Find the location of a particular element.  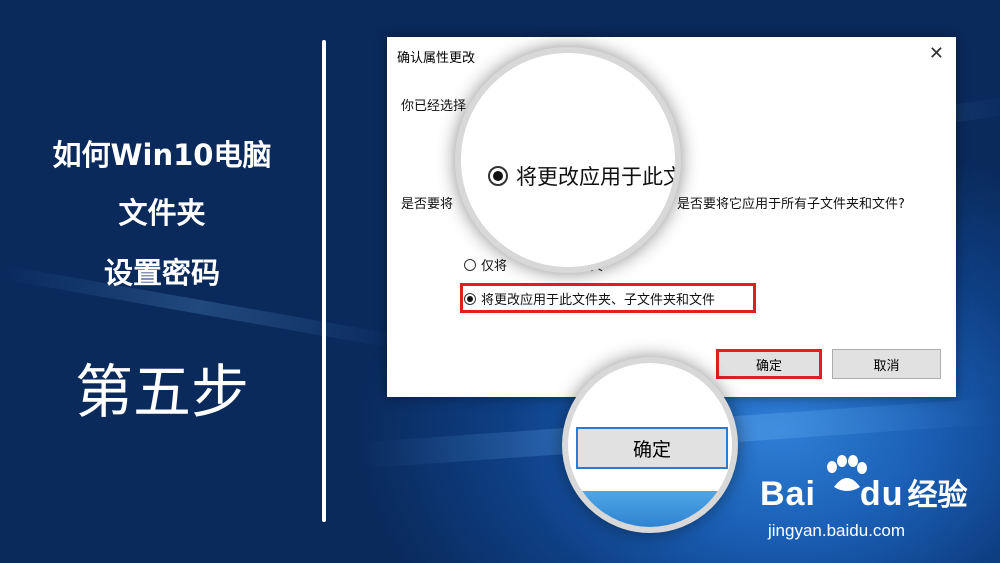

magnified-radio-label: 将更改应用于此文 is located at coordinates (598, 177).